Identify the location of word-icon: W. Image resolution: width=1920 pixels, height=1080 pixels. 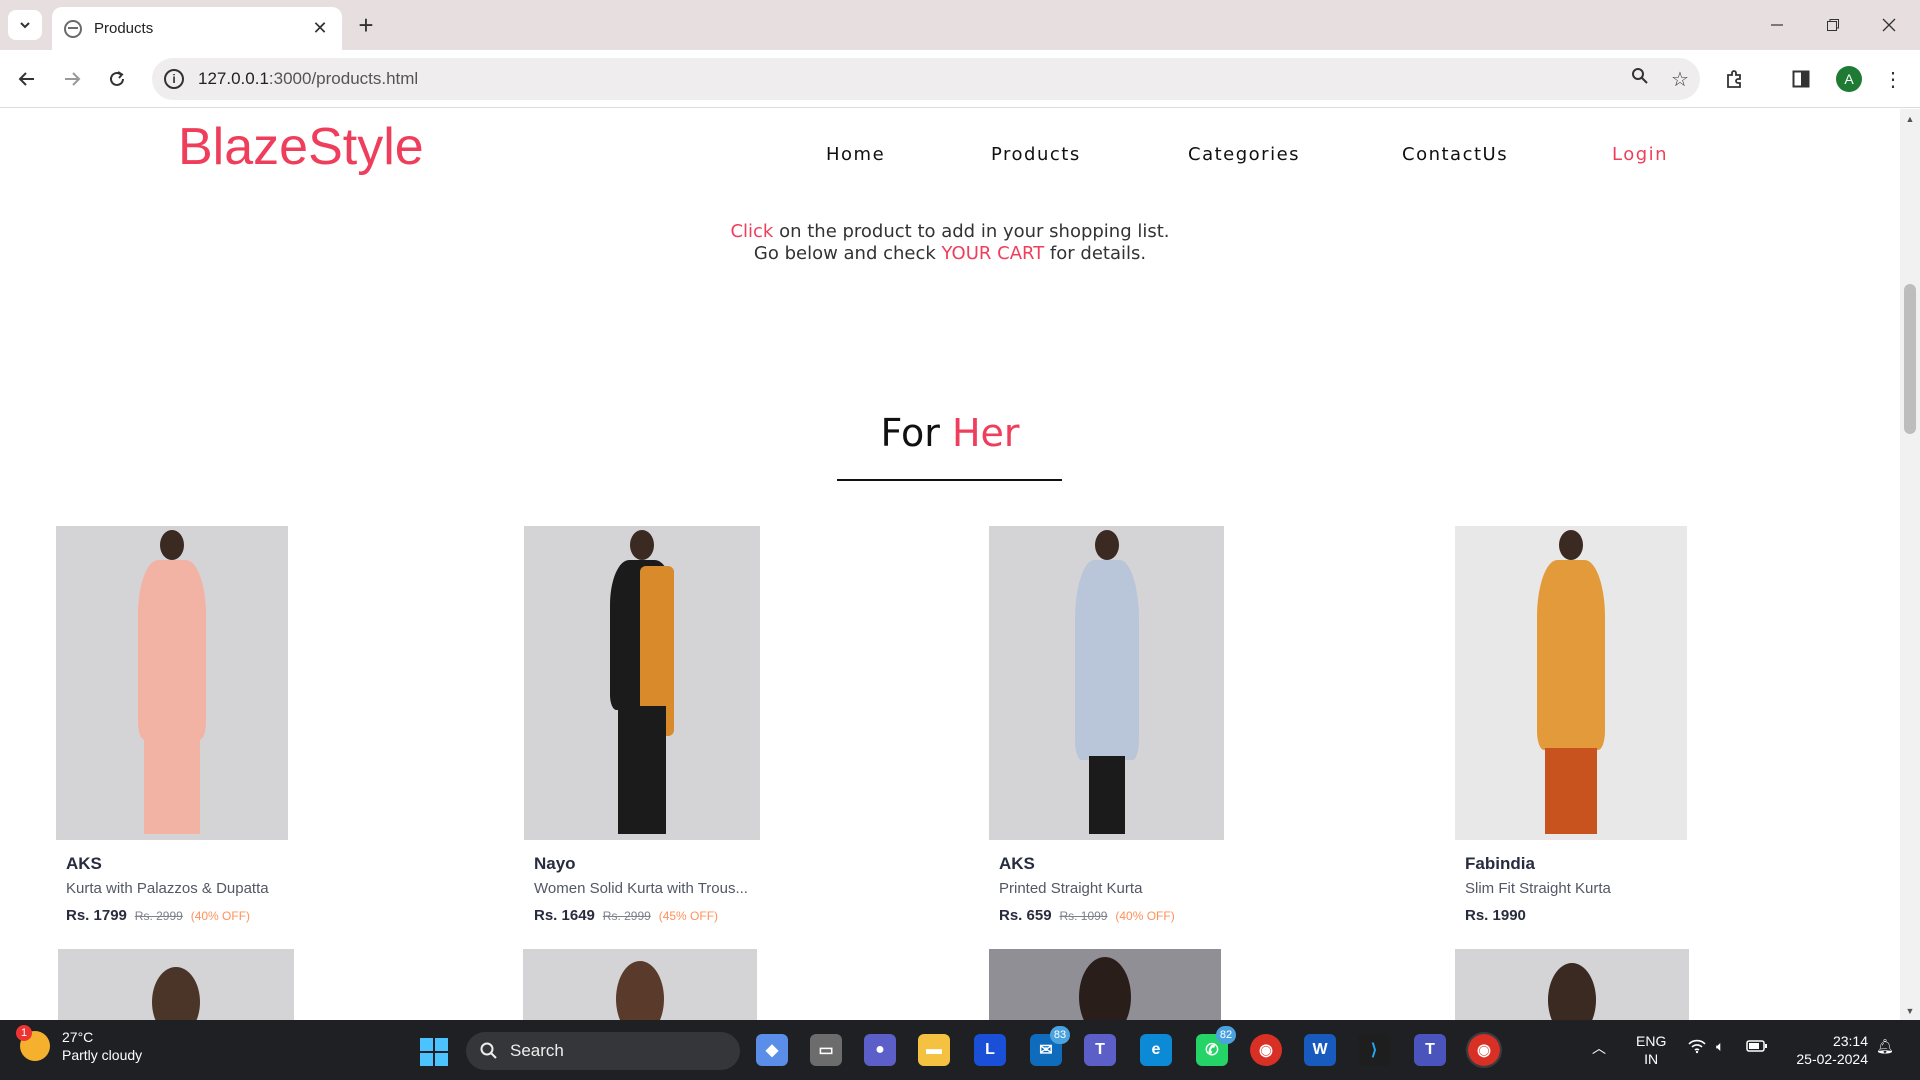
(1320, 1050).